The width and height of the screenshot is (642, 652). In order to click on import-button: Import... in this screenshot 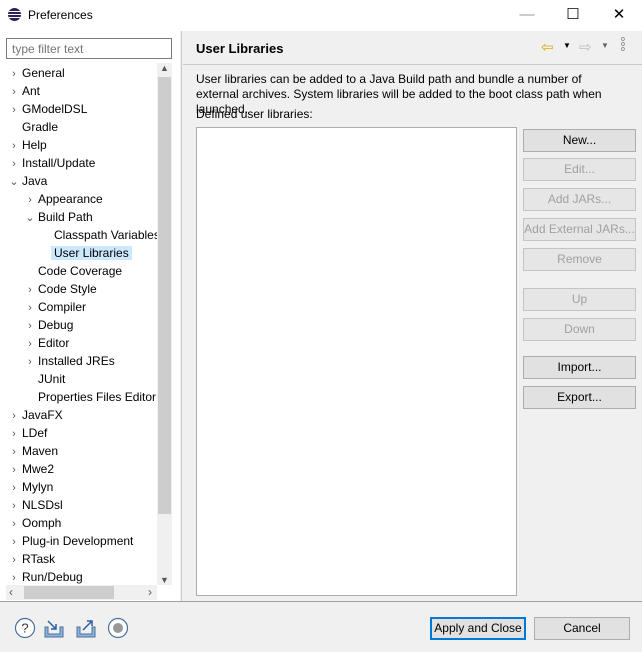, I will do `click(579, 367)`.